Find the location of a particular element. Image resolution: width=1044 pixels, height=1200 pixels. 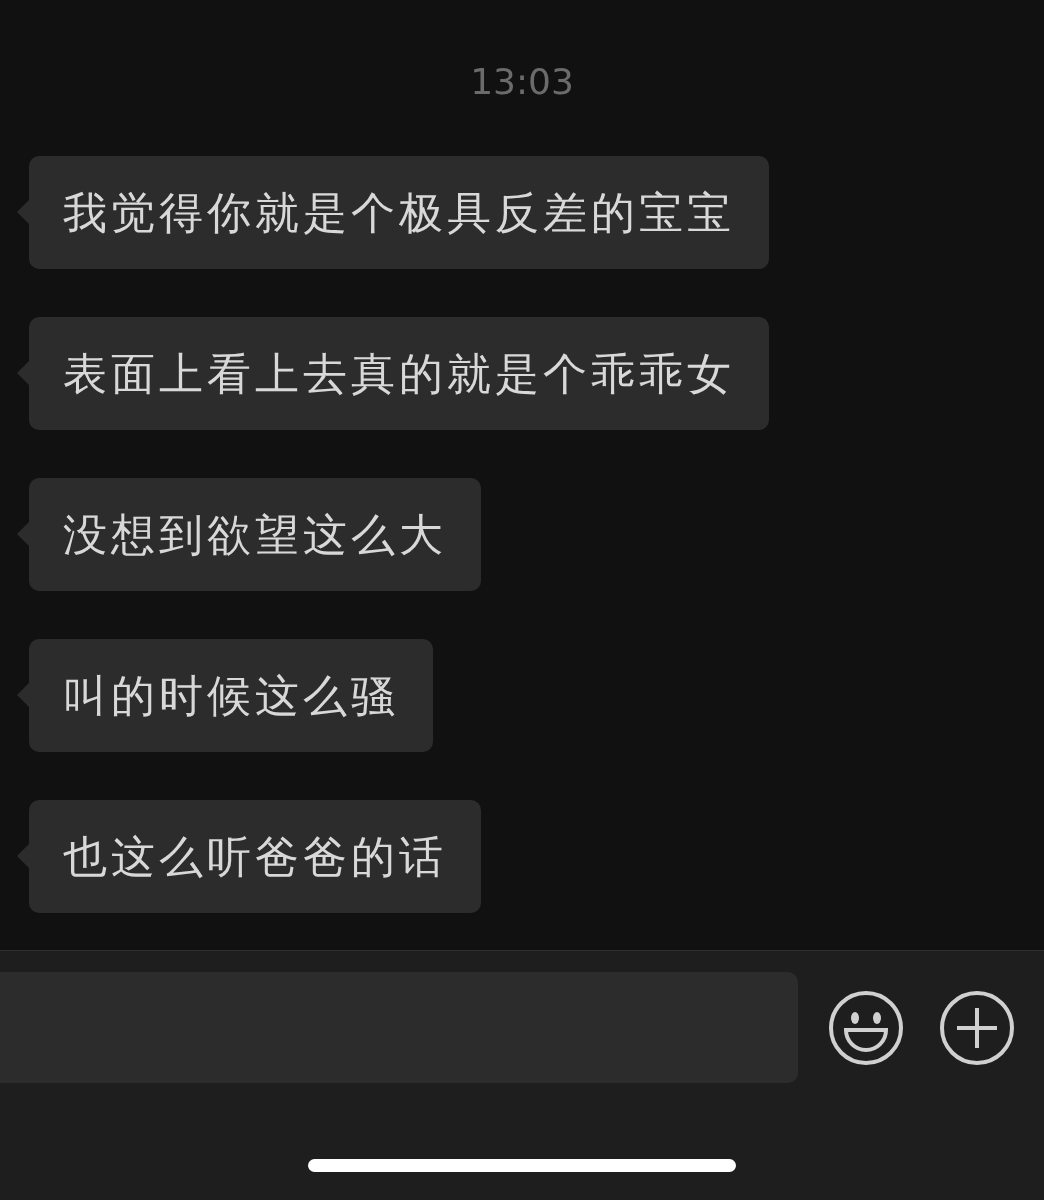

message-text: 我觉得你就是个极具反差的宝宝 is located at coordinates (399, 212).